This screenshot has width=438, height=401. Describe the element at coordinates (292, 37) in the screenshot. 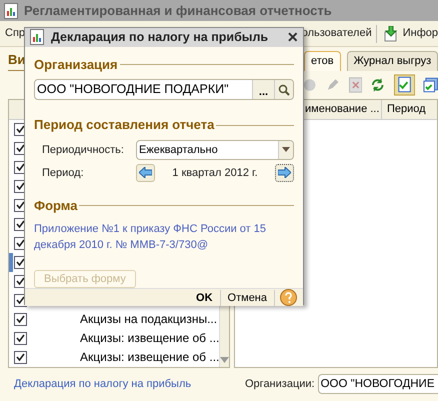

I see `close-button: ×` at that location.